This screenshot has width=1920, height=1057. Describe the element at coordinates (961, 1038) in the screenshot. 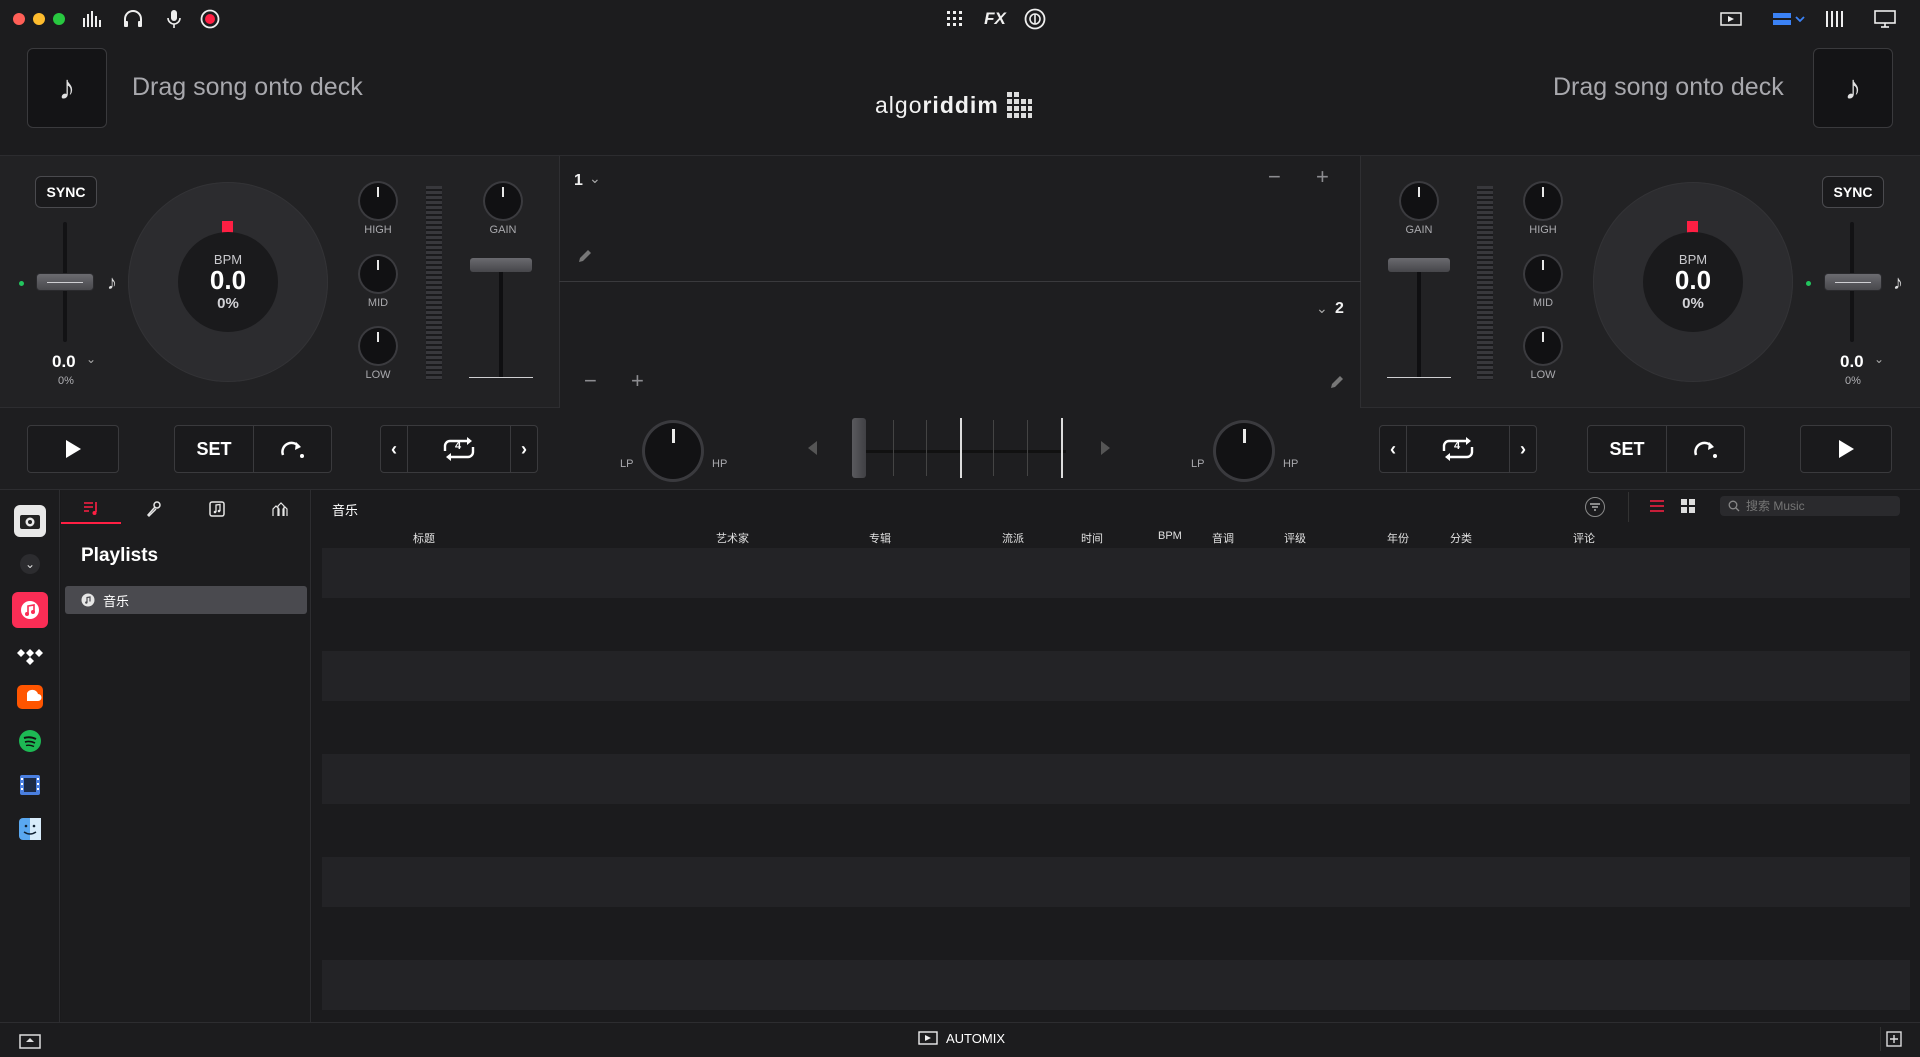

I see `automix-button: AUTOMIX` at that location.